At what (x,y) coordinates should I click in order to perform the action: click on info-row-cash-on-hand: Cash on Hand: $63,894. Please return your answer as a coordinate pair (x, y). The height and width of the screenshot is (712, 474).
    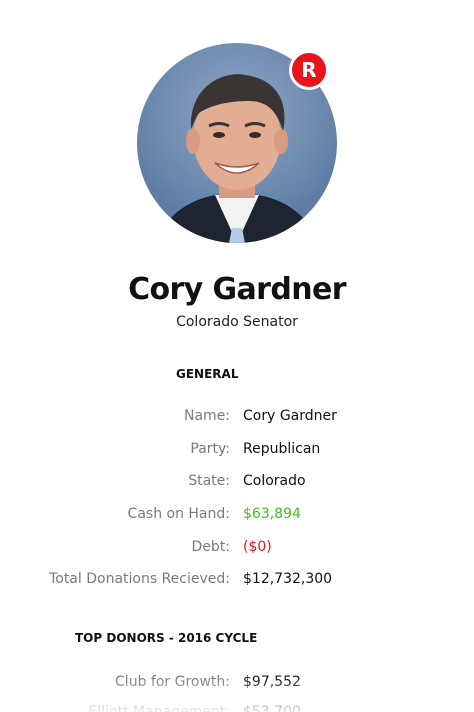
    Looking at the image, I should click on (237, 516).